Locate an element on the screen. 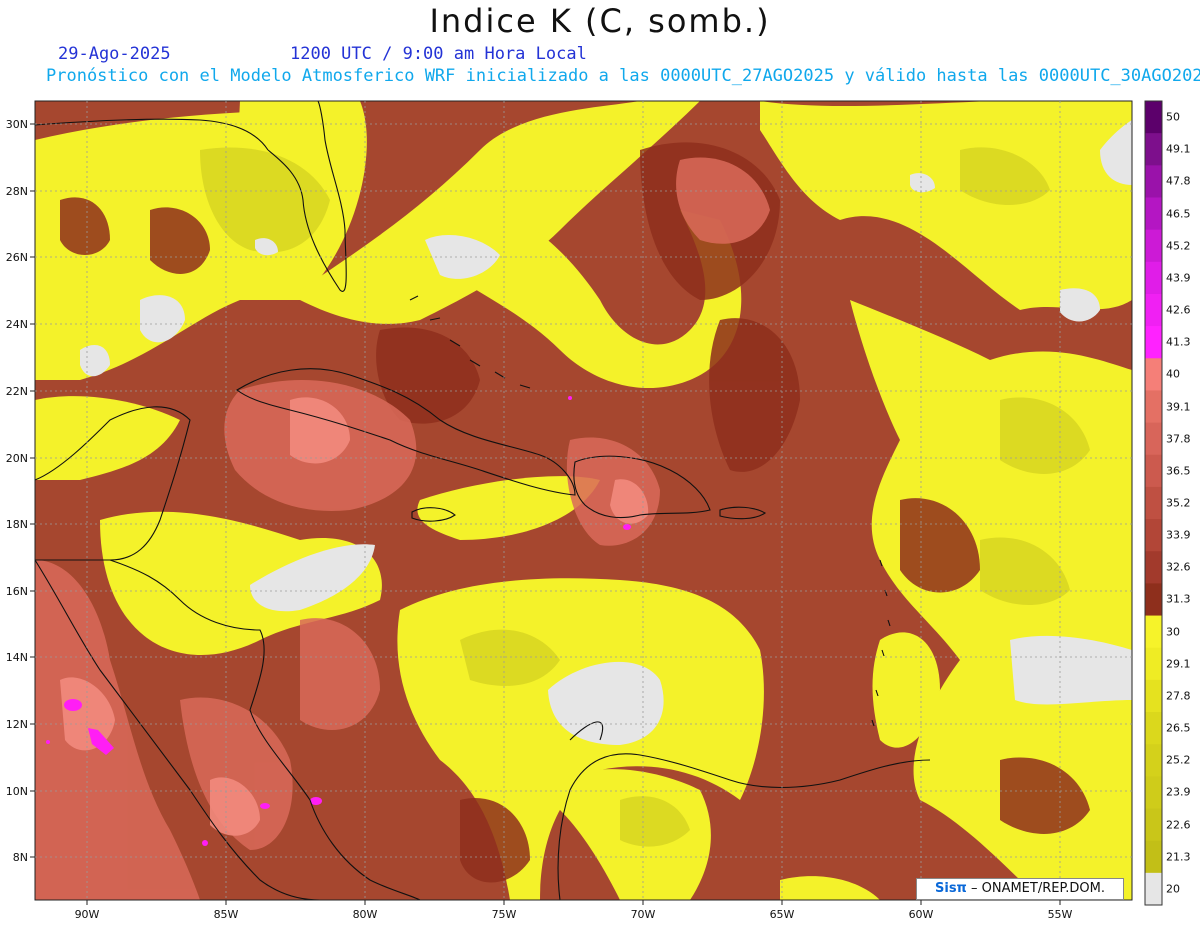  colorbar-label: 30 is located at coordinates (1173, 632).